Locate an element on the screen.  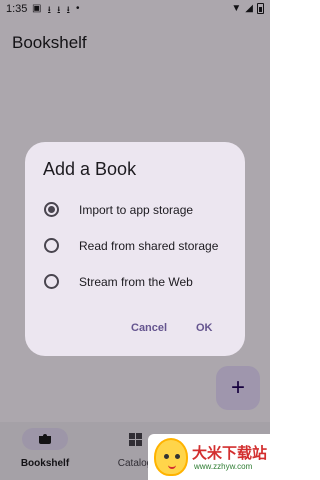
ok-button: OK is located at coordinates (204, 328).